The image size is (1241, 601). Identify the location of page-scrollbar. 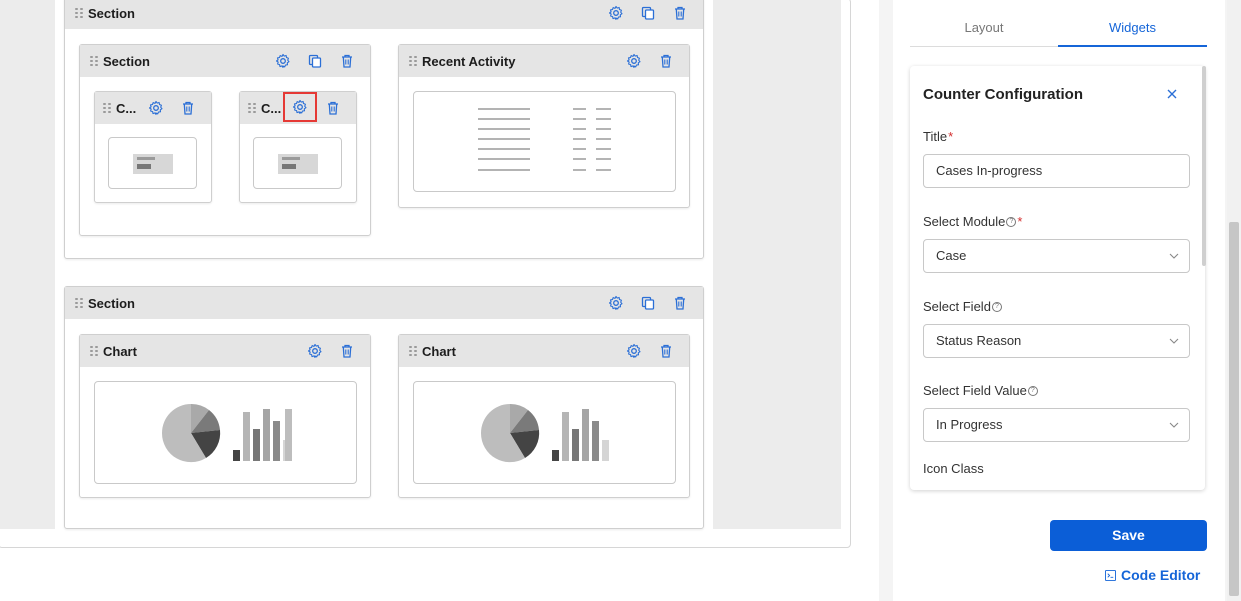
(1234, 300).